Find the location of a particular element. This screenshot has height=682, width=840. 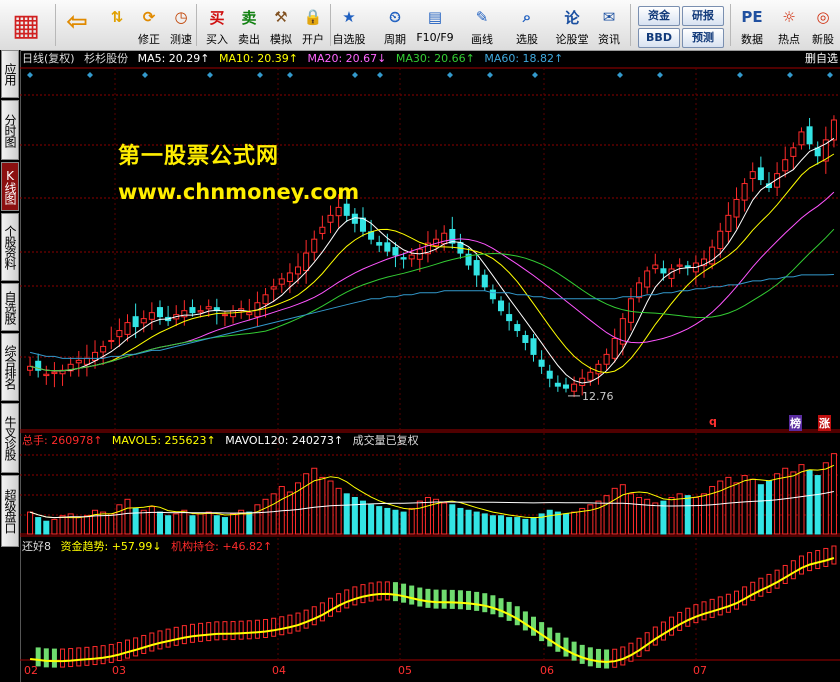

f10-button: ▤ F10/F9 is located at coordinates (434, 25).